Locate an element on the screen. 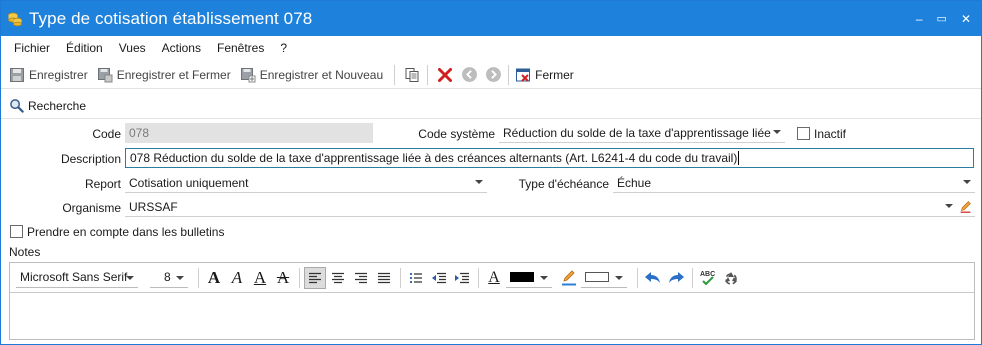 The image size is (982, 345). bold-button: A is located at coordinates (214, 278).